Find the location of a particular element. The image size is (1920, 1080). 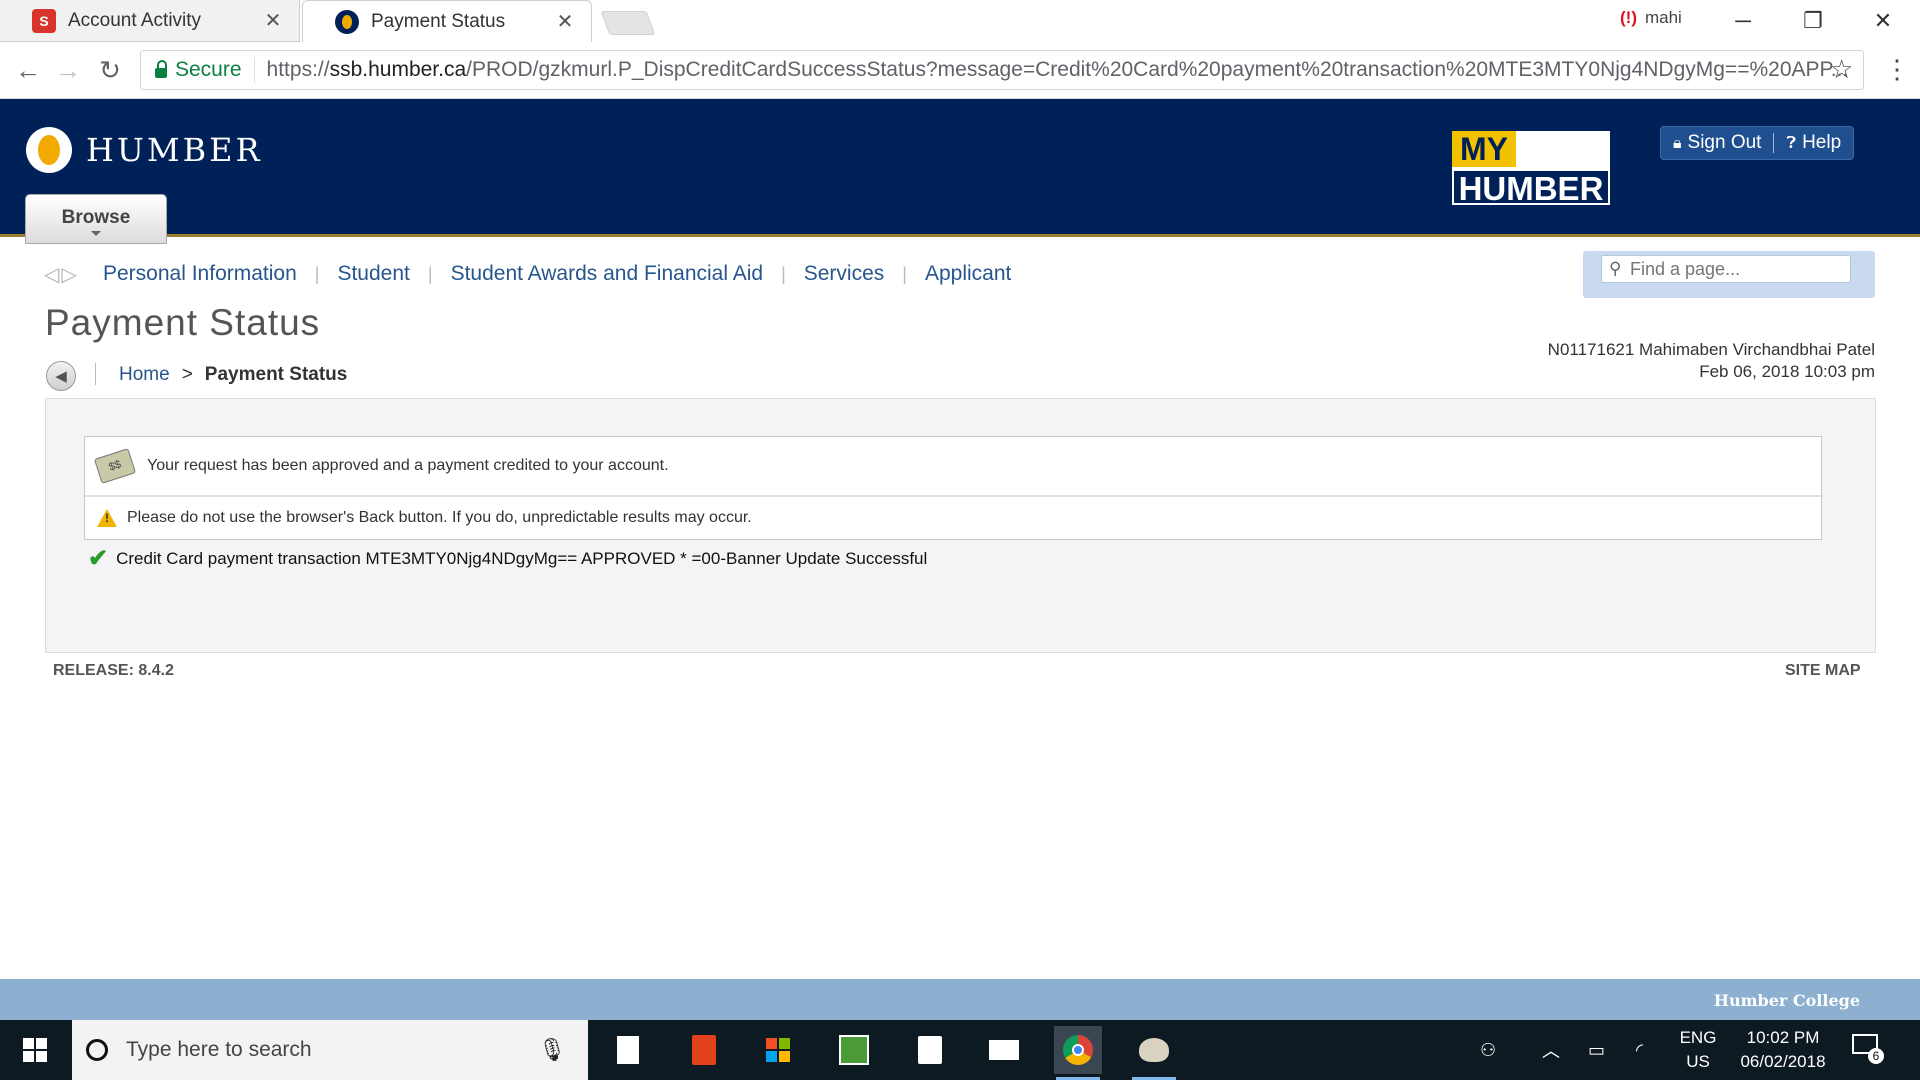

action-center-icon: 6 is located at coordinates (1869, 1049).